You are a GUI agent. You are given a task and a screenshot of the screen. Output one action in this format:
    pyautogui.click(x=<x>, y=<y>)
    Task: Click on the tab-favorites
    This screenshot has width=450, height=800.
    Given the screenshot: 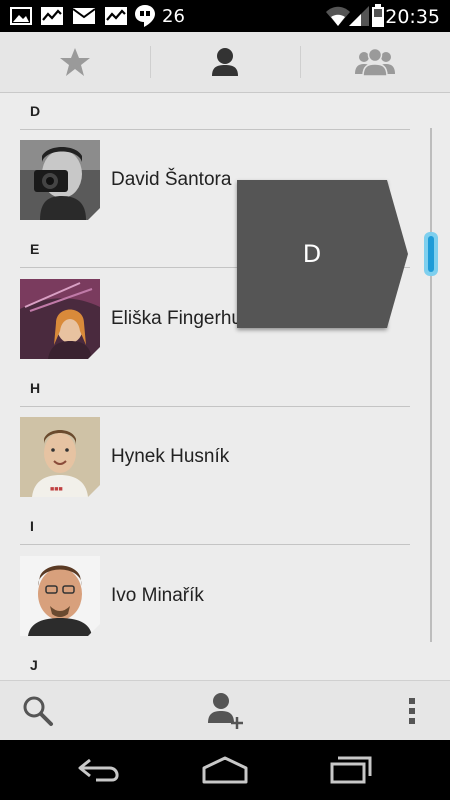 What is the action you would take?
    pyautogui.click(x=75, y=62)
    